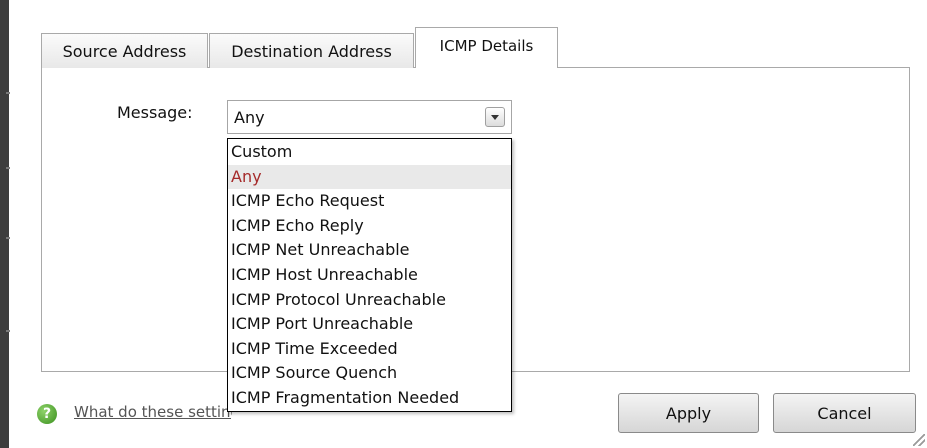 This screenshot has width=927, height=448. Describe the element at coordinates (369, 226) in the screenshot. I see `dropdown-option: ICMP Echo Reply` at that location.